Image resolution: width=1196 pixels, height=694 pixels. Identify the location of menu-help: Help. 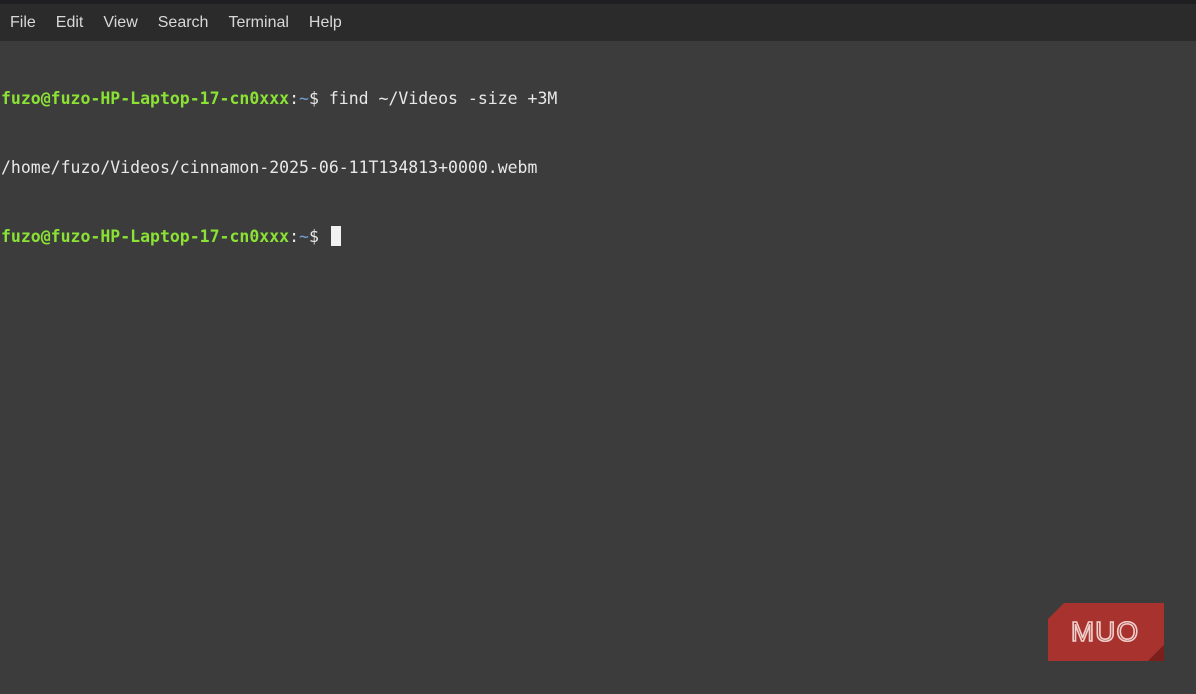
(325, 22).